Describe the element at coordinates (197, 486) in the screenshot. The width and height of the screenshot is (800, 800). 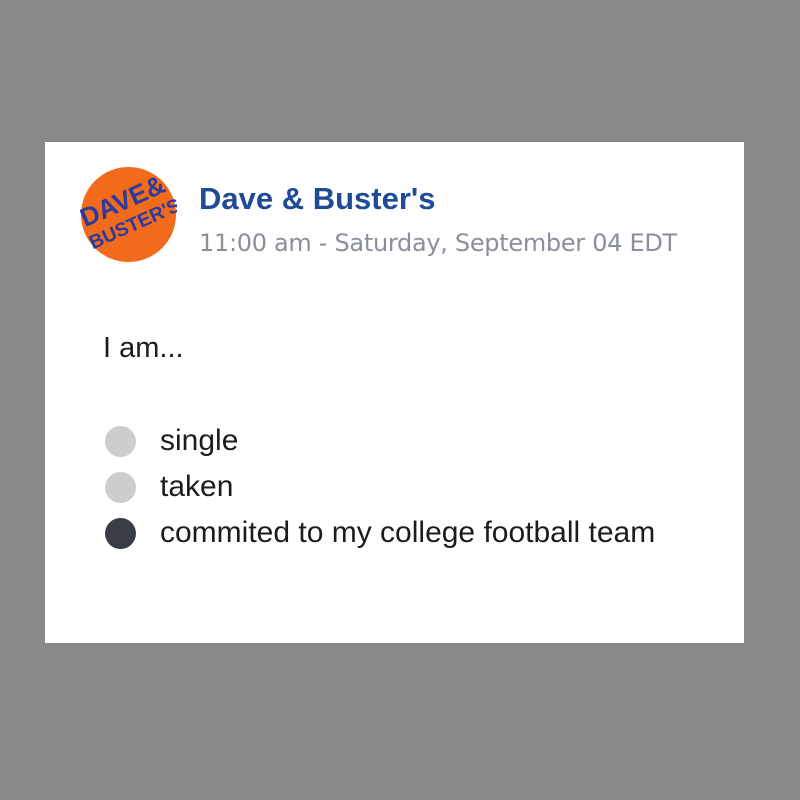
I see `poll-option-label: taken` at that location.